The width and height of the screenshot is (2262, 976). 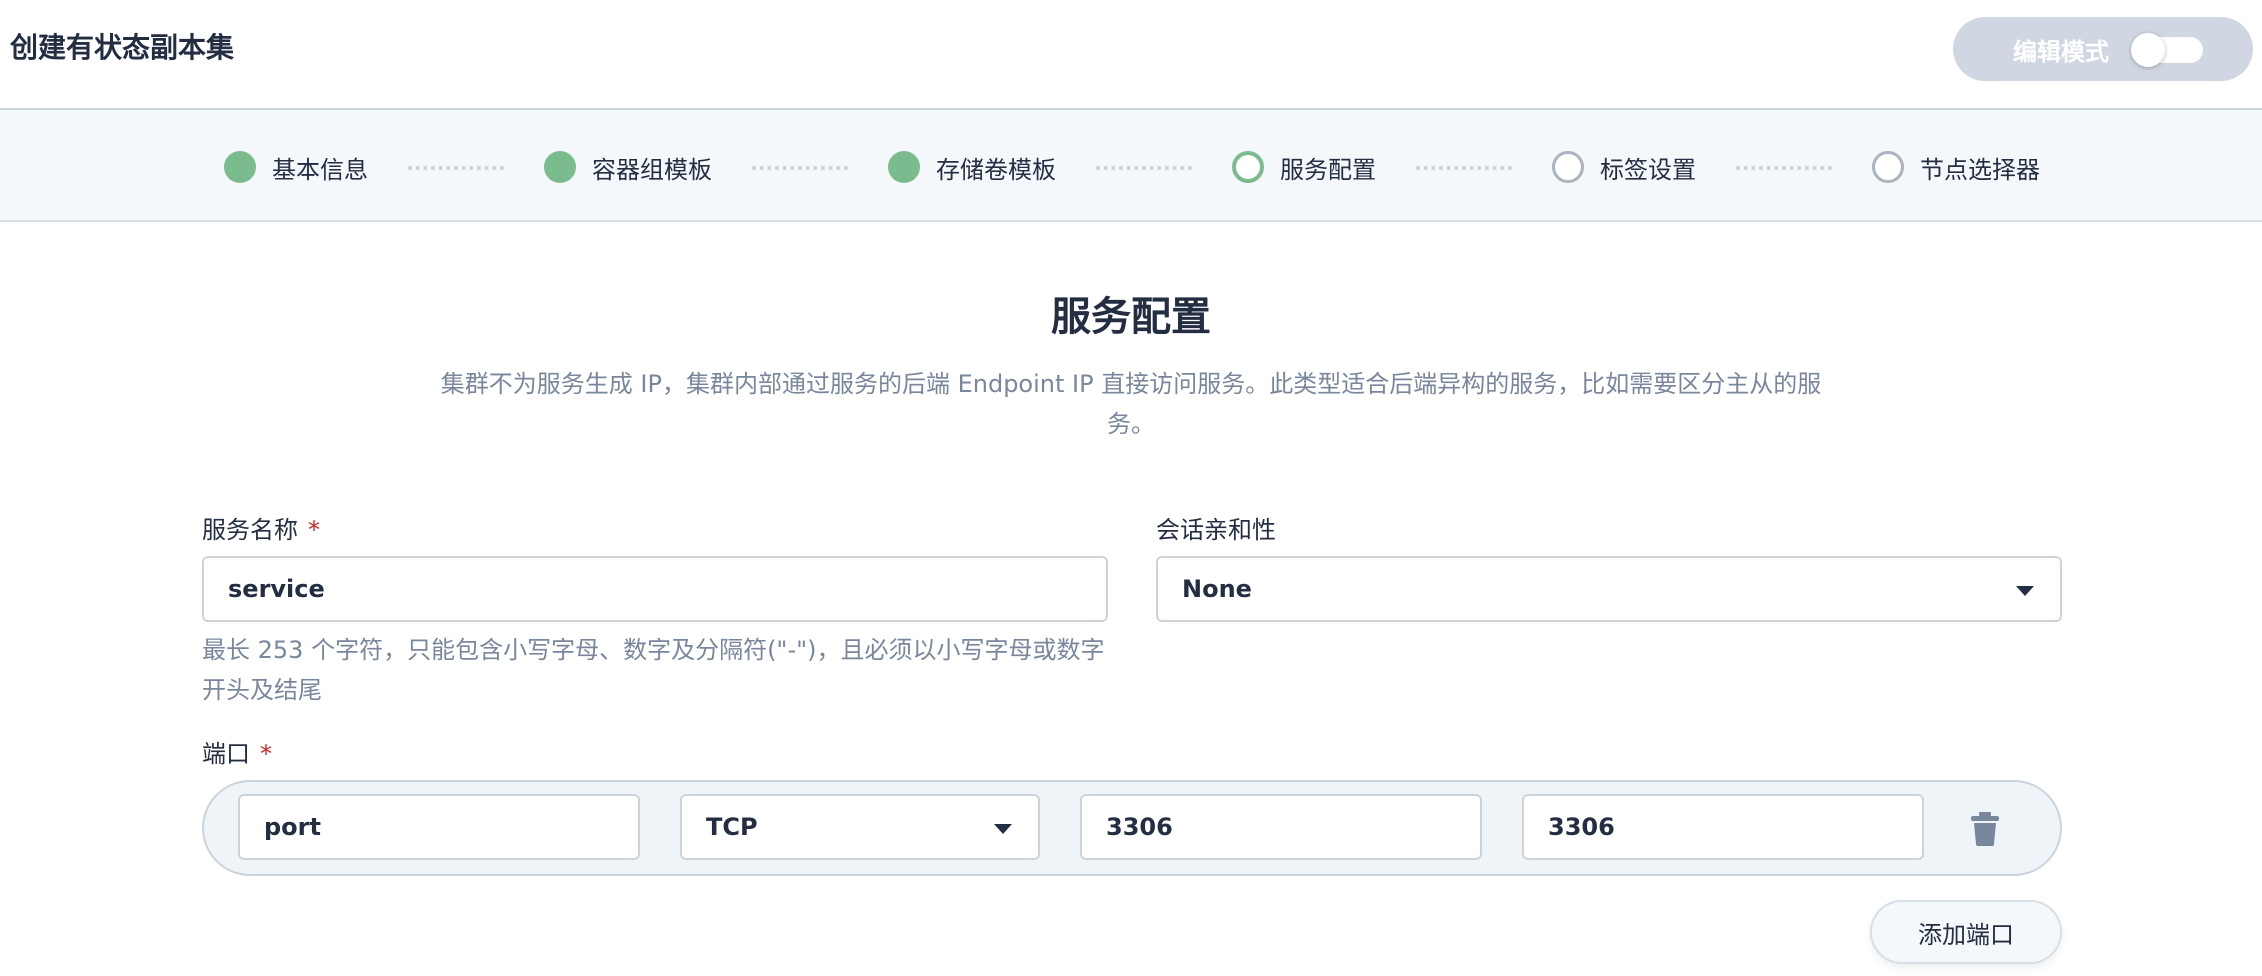 I want to click on service-name-value: service, so click(x=276, y=589).